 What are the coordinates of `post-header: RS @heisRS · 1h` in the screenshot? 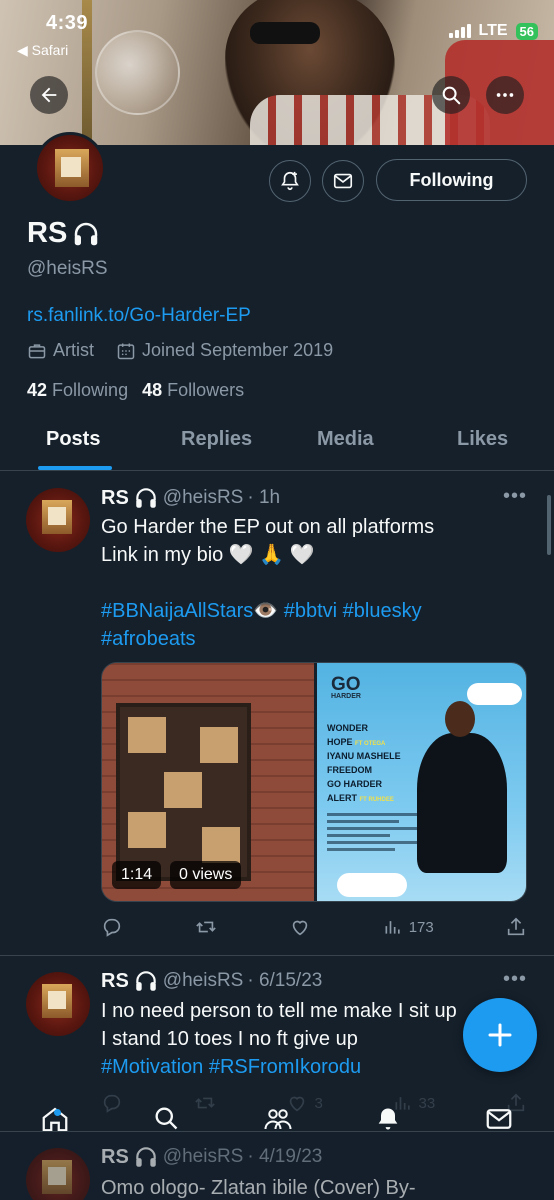 It's located at (190, 498).